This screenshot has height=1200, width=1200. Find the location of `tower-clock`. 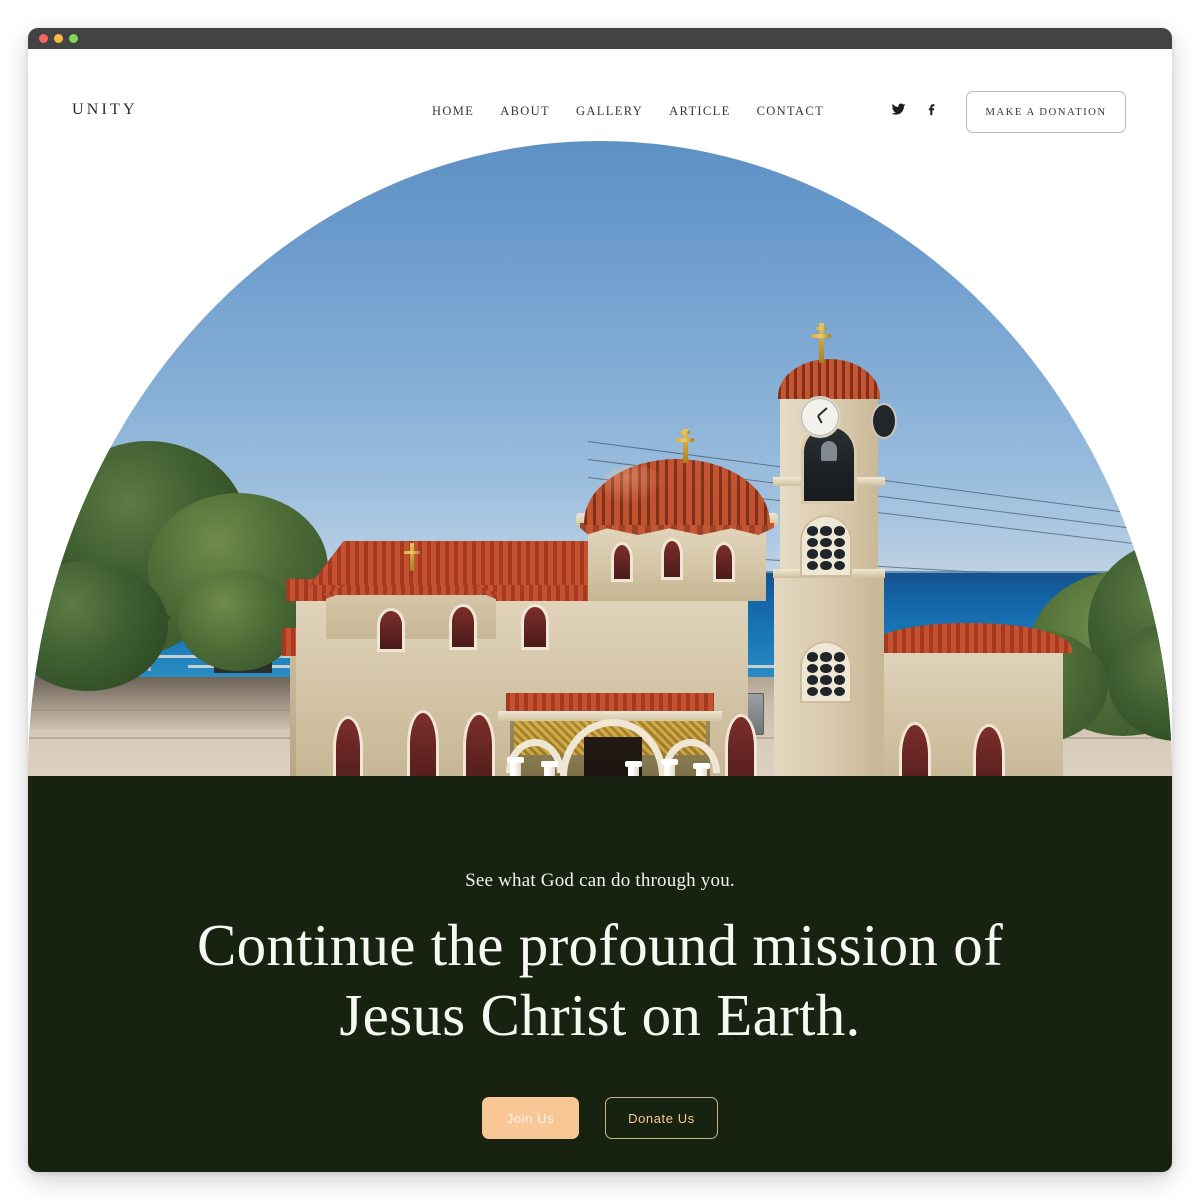

tower-clock is located at coordinates (820, 417).